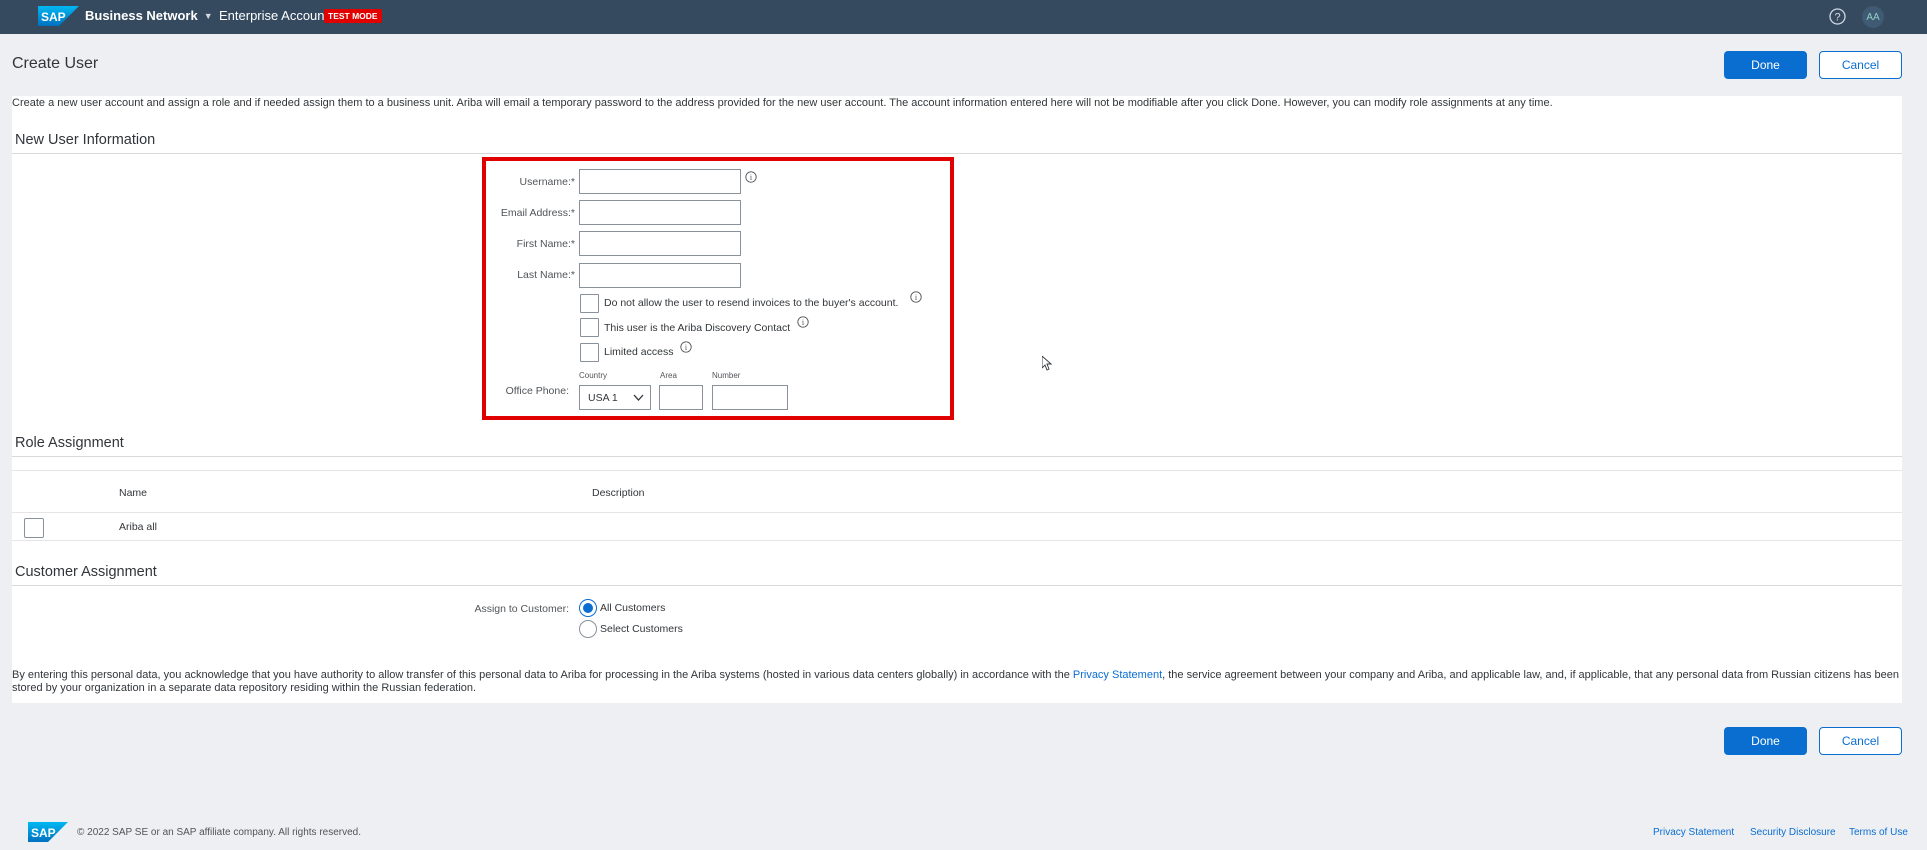 The width and height of the screenshot is (1927, 850). I want to click on username-label: Username:*, so click(547, 182).